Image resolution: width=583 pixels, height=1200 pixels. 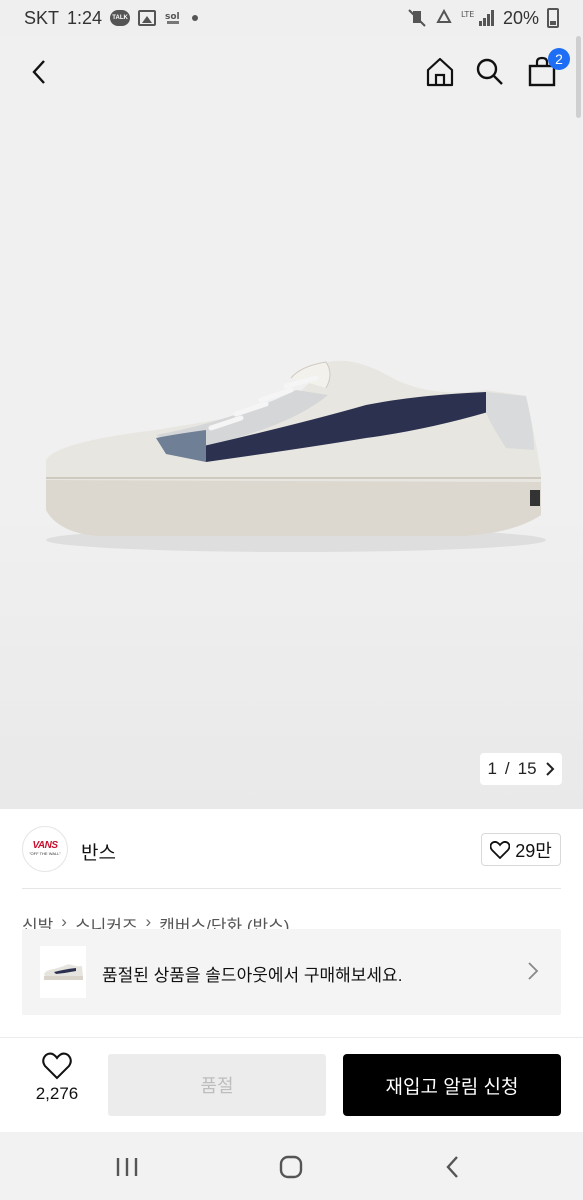 I want to click on brand-row: VANS "OFF THE WALL" 반스 29만, so click(x=291, y=849).